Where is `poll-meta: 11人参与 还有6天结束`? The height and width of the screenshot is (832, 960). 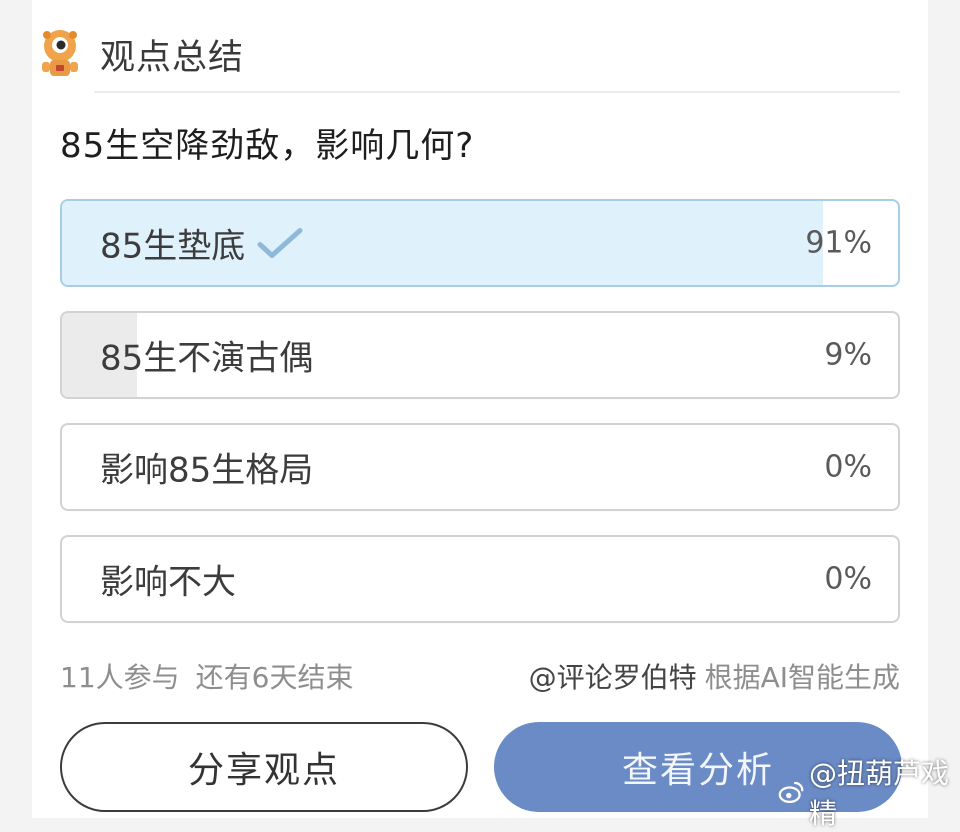 poll-meta: 11人参与 还有6天结束 is located at coordinates (206, 676).